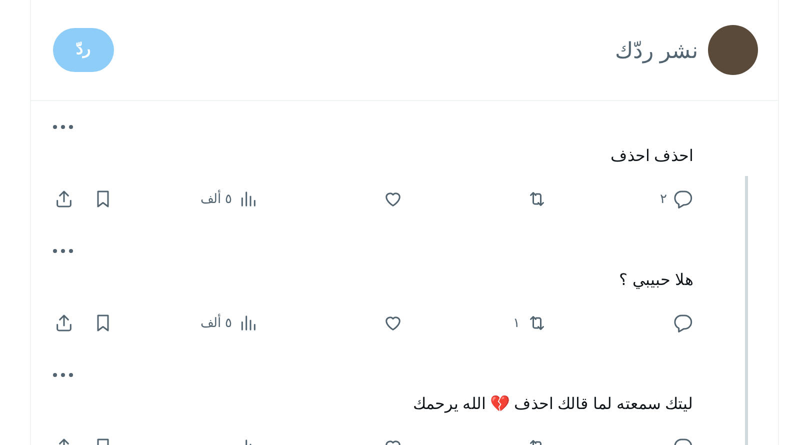 This screenshot has height=445, width=797. What do you see at coordinates (552, 404) in the screenshot?
I see `tweet-text: ليتك سمعته لما قالك احذف 💔 الله يرحمك` at bounding box center [552, 404].